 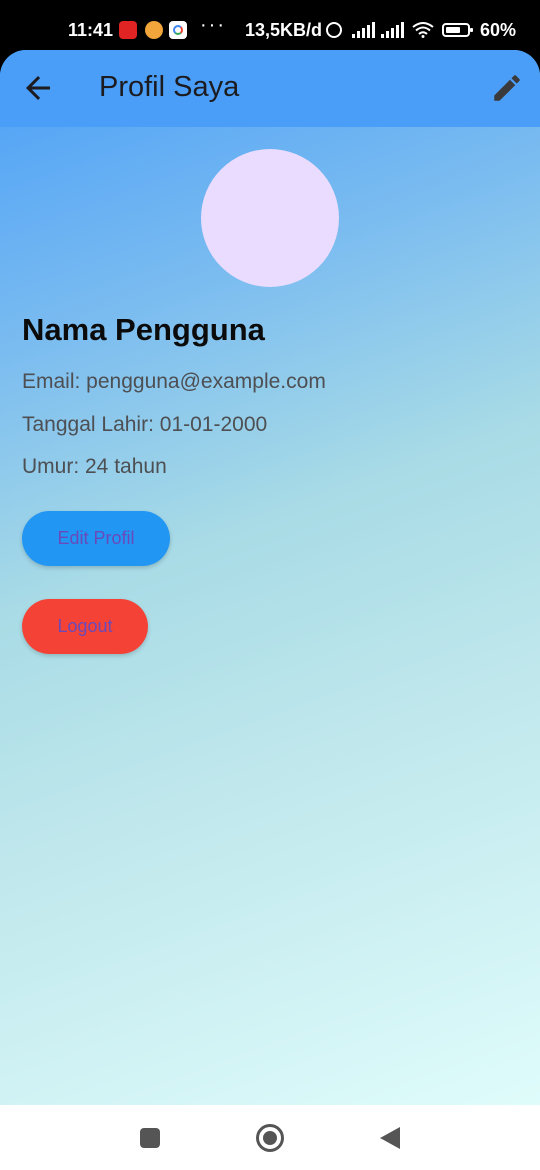 I want to click on more-notifications-icon: ···, so click(x=213, y=25).